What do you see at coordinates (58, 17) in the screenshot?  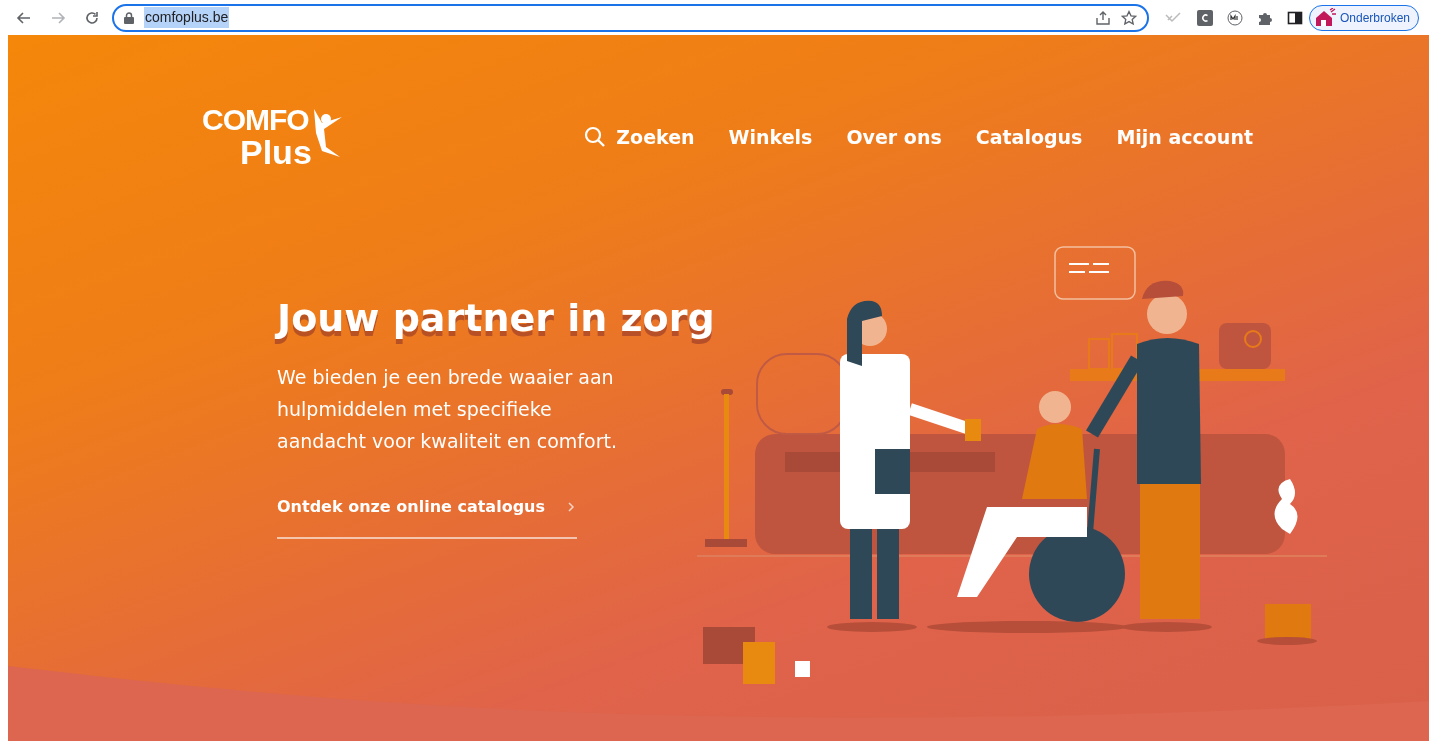 I see `arrow-right-icon` at bounding box center [58, 17].